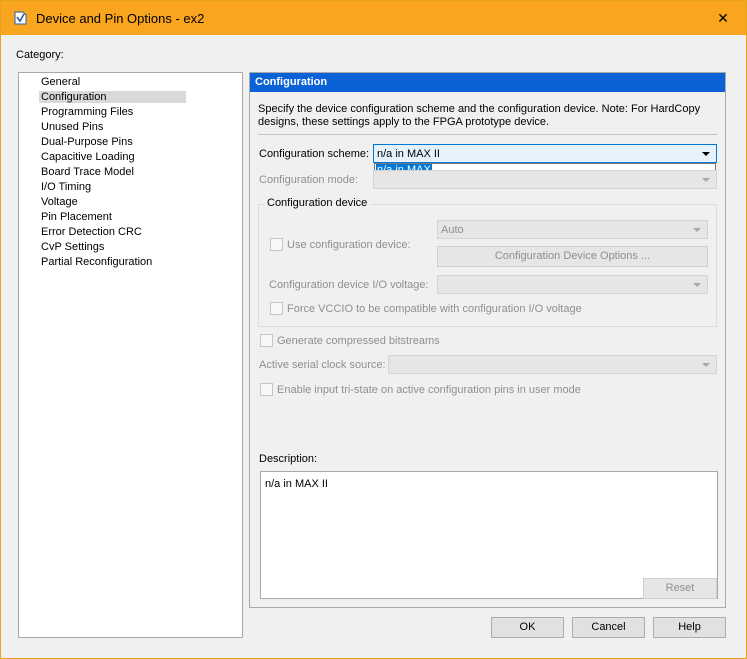 The width and height of the screenshot is (747, 659). What do you see at coordinates (452, 230) in the screenshot?
I see `config-device-value: Auto` at bounding box center [452, 230].